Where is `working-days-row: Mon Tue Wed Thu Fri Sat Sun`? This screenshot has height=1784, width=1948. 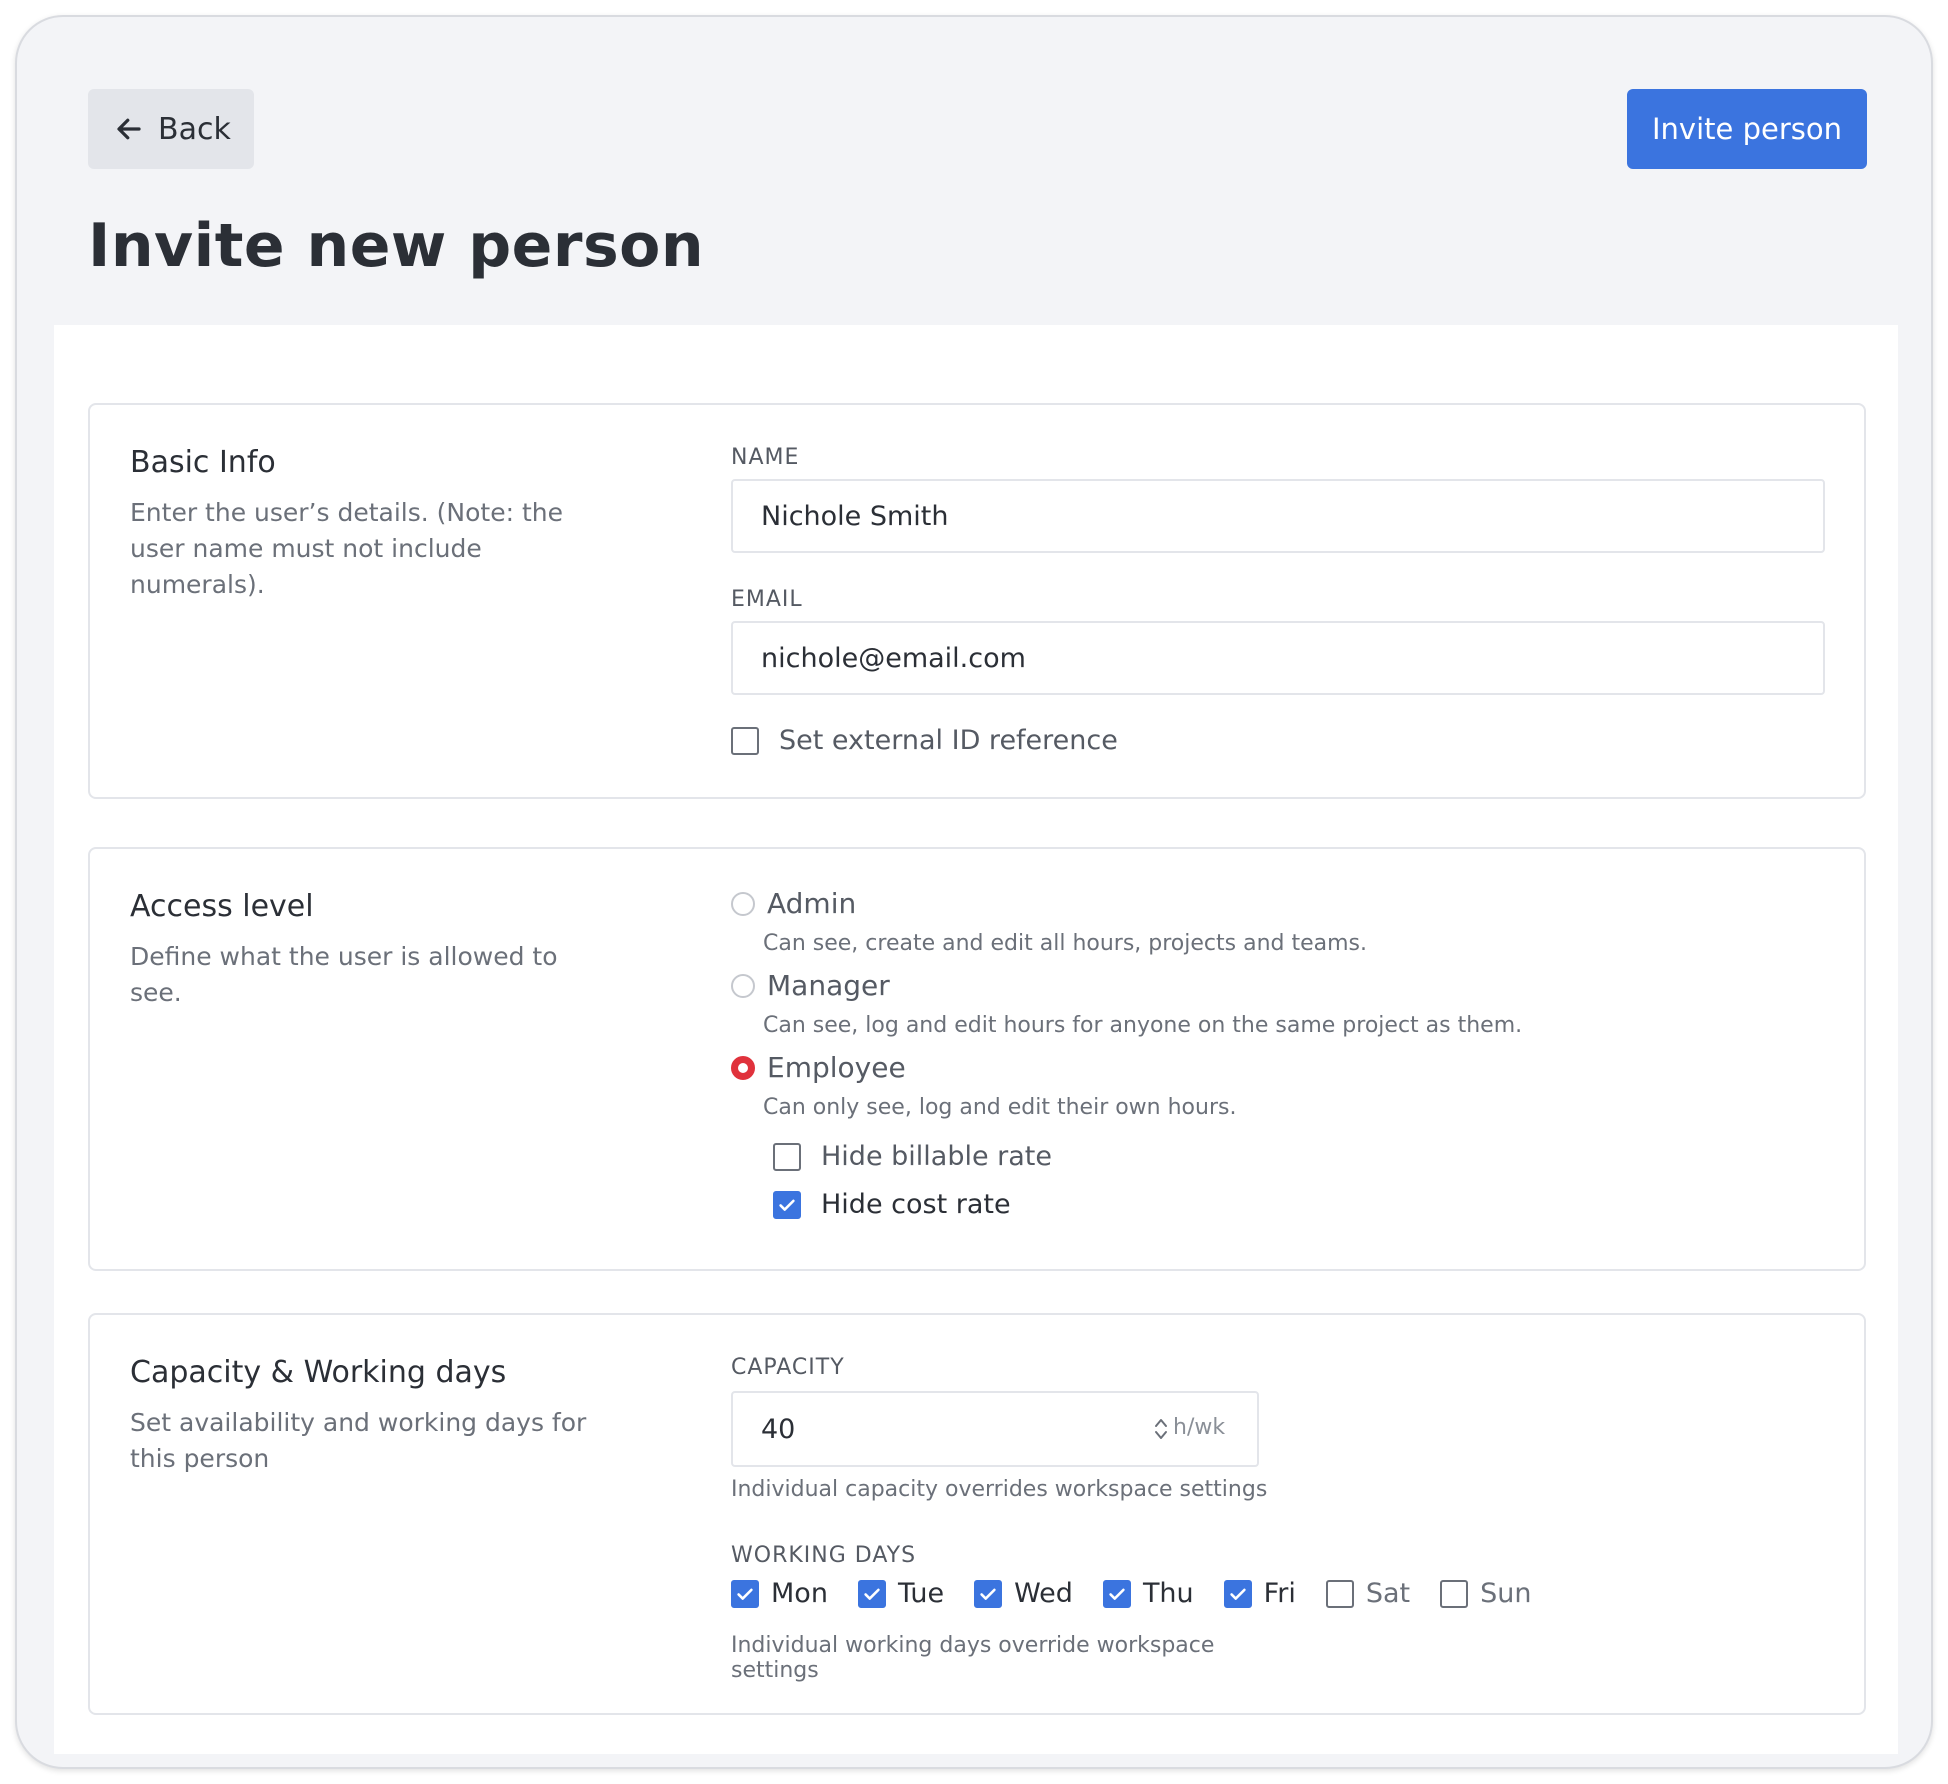
working-days-row: Mon Tue Wed Thu Fri Sat Sun is located at coordinates (1146, 1593).